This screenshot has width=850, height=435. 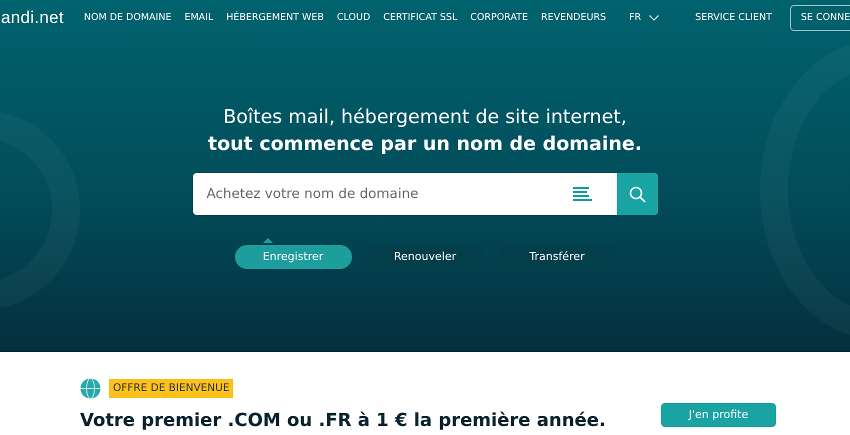 I want to click on search-button, so click(x=637, y=194).